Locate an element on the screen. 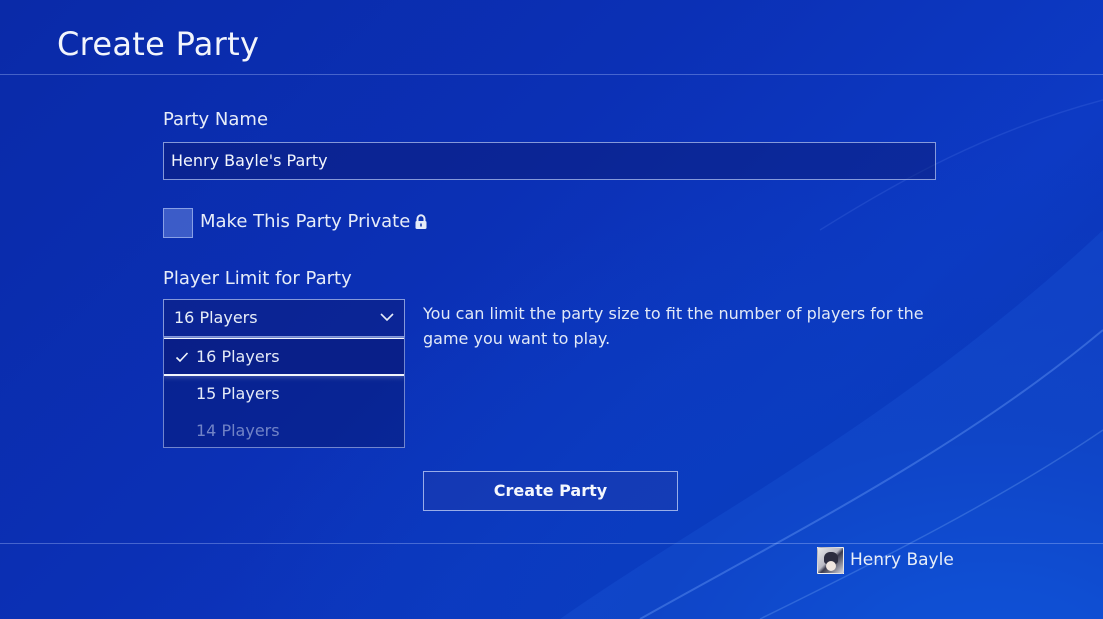 The height and width of the screenshot is (619, 1103). private-party-checkbox is located at coordinates (178, 223).